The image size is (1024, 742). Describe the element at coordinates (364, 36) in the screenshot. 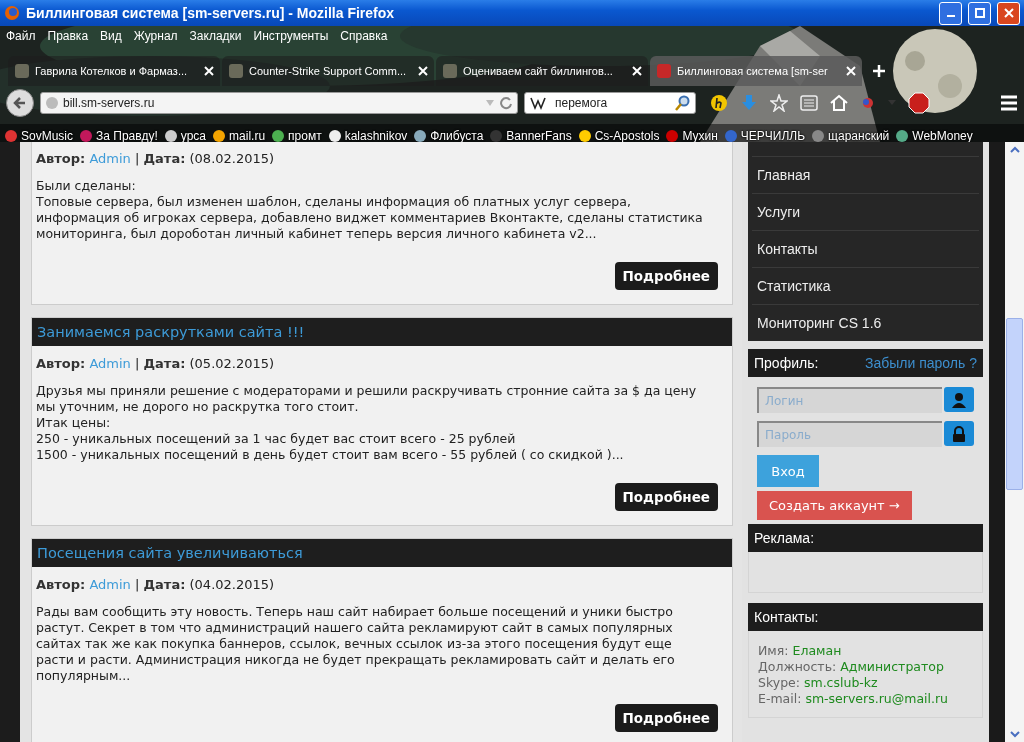

I see `menu-item: Справка` at that location.